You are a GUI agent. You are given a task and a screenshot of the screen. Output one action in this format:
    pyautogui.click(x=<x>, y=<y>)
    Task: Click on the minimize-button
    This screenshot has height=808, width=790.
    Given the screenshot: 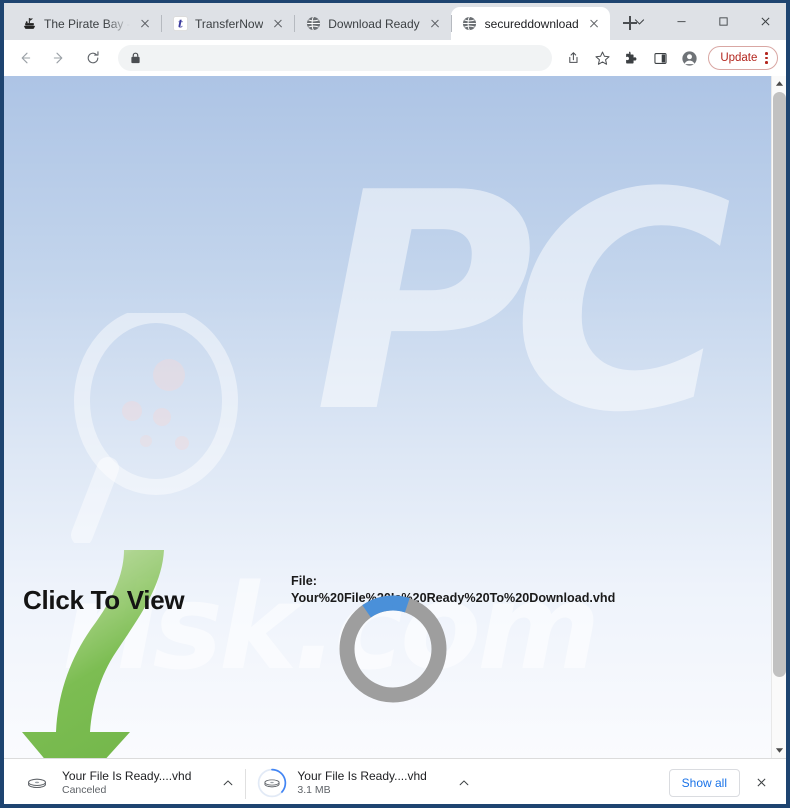 What is the action you would take?
    pyautogui.click(x=681, y=22)
    